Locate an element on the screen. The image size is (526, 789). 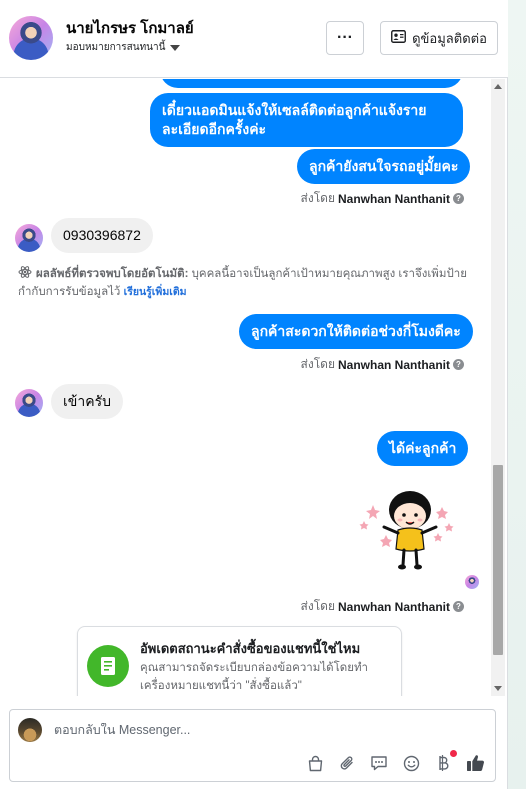
scroll-up-arrow-icon is located at coordinates (498, 86).